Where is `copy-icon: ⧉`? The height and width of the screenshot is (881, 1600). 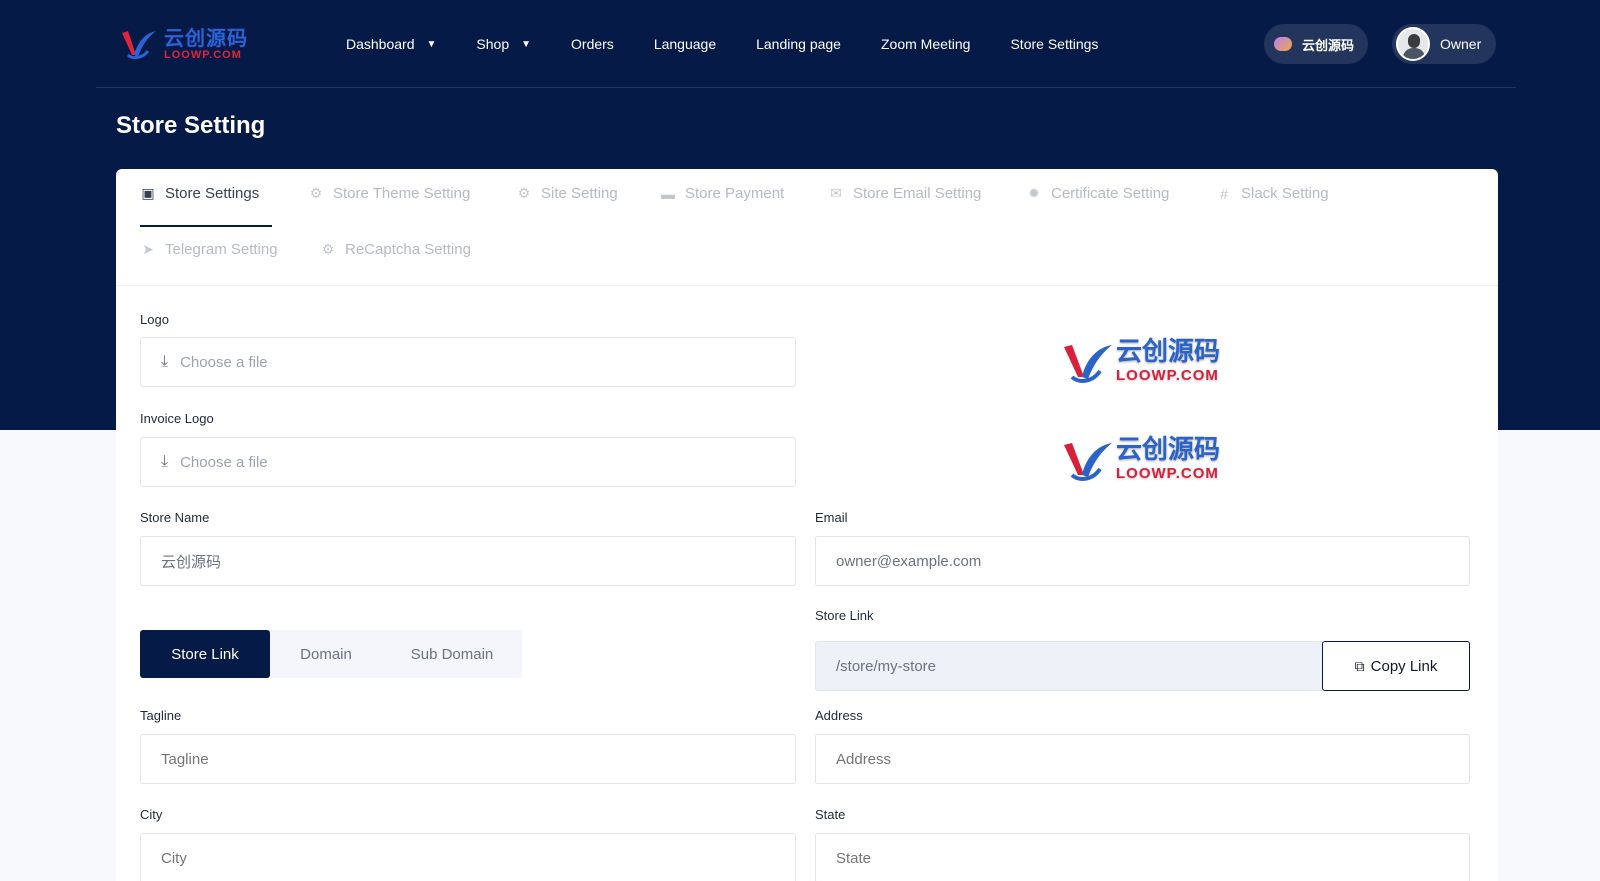
copy-icon: ⧉ is located at coordinates (1359, 665).